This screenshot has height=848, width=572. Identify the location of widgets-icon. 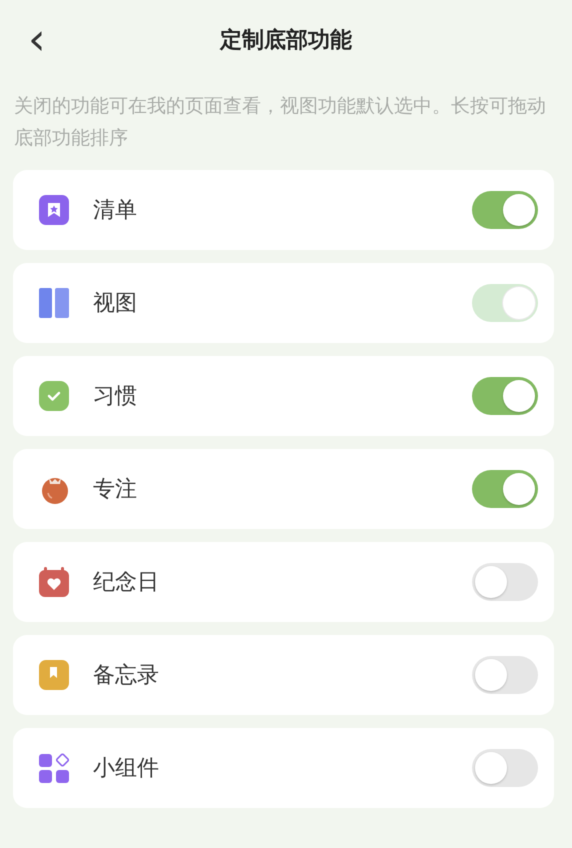
(54, 768).